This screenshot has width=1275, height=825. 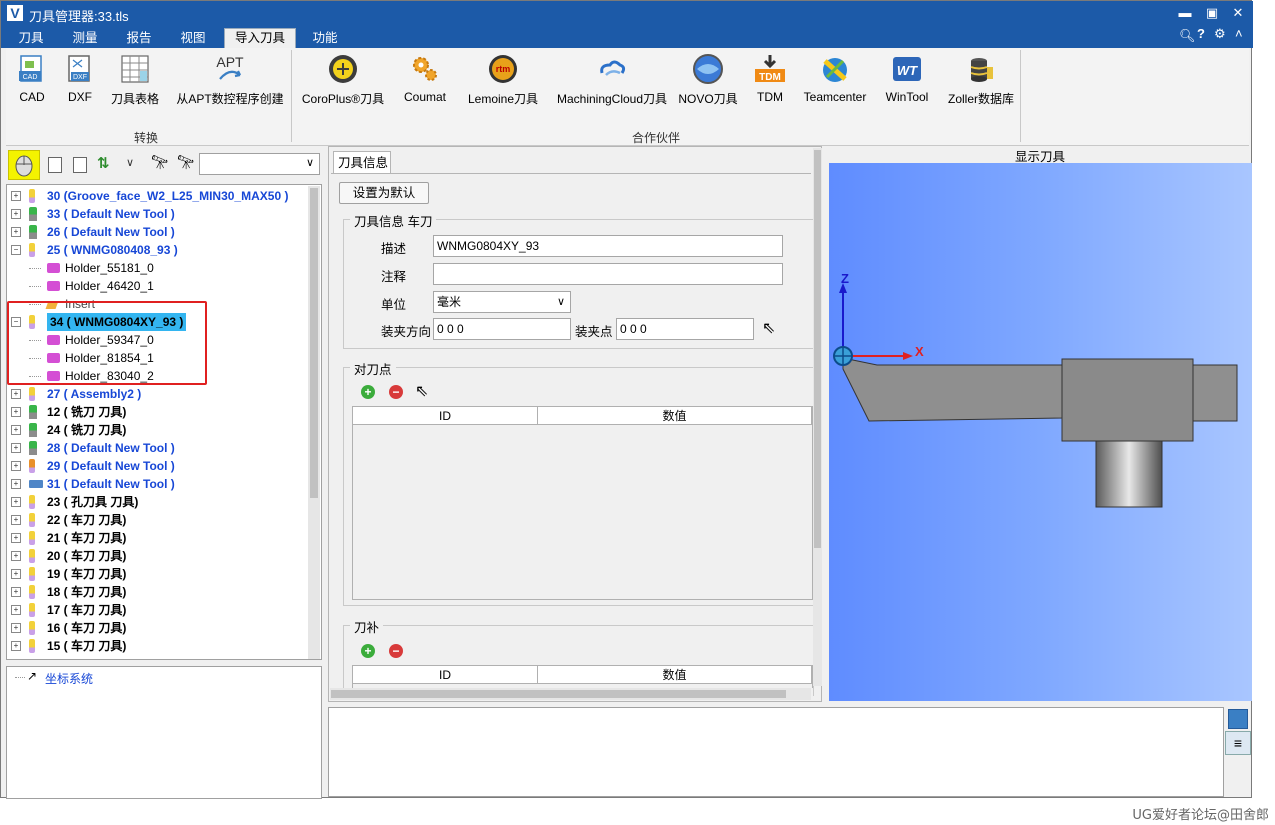 I want to click on tree-child-item: Holder_46420_1, so click(x=157, y=286).